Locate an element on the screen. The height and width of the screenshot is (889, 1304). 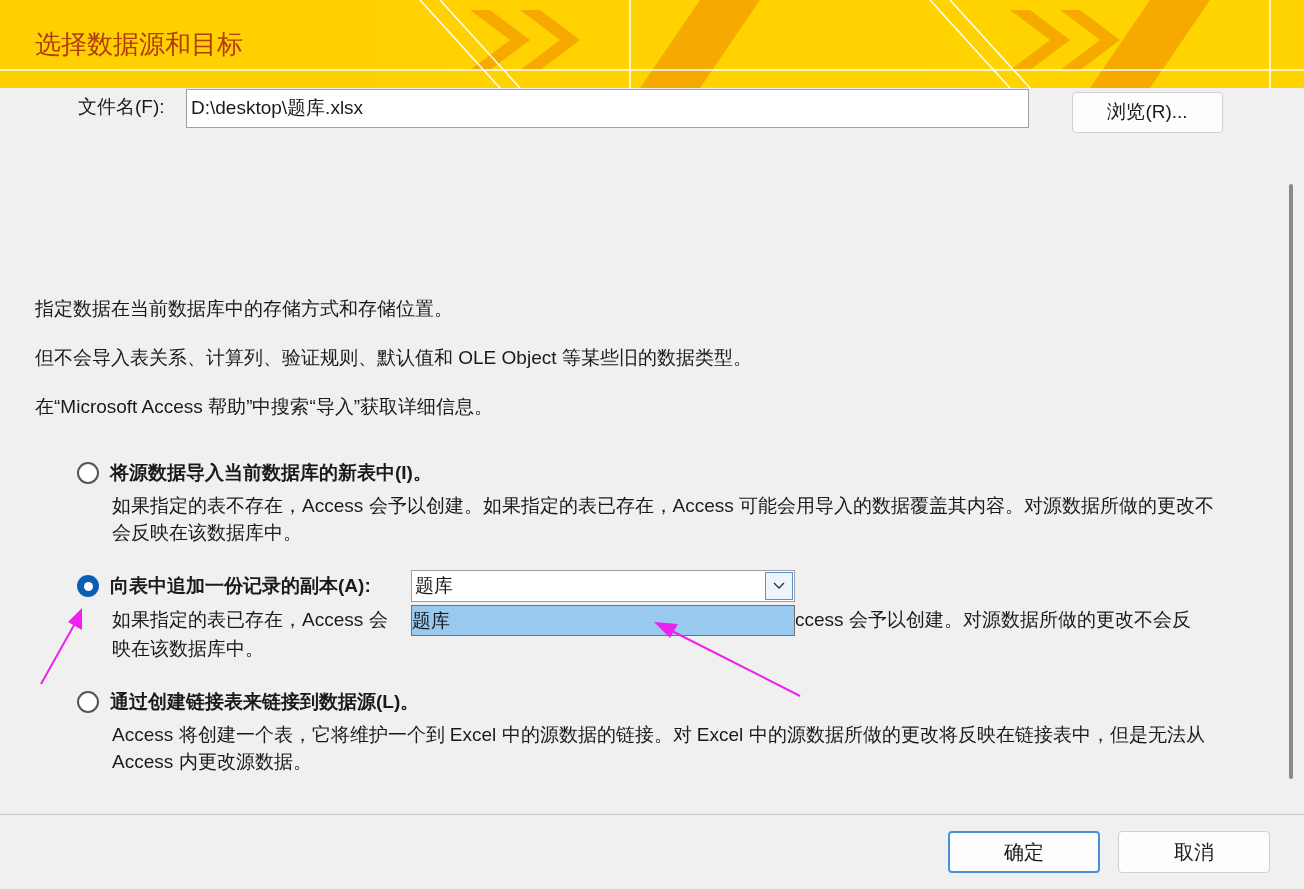
dropdown-list-item: 题库 is located at coordinates (603, 620).